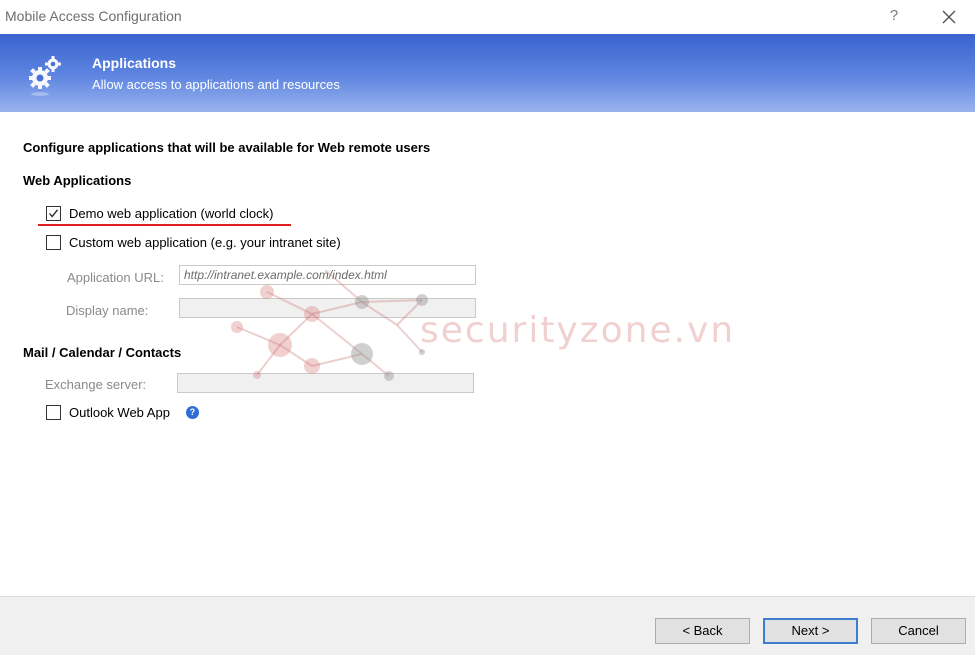 This screenshot has height=655, width=975. Describe the element at coordinates (46, 76) in the screenshot. I see `gears-icon` at that location.